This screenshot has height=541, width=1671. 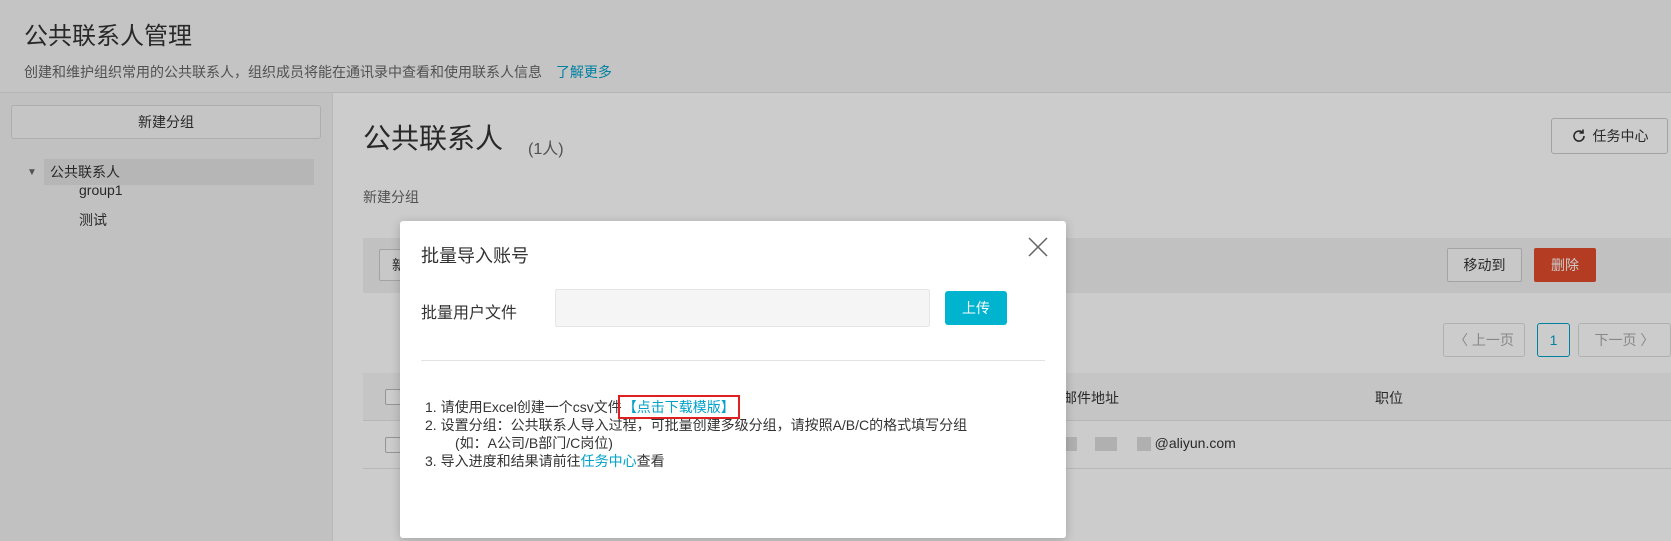 What do you see at coordinates (742, 308) in the screenshot?
I see `file-input` at bounding box center [742, 308].